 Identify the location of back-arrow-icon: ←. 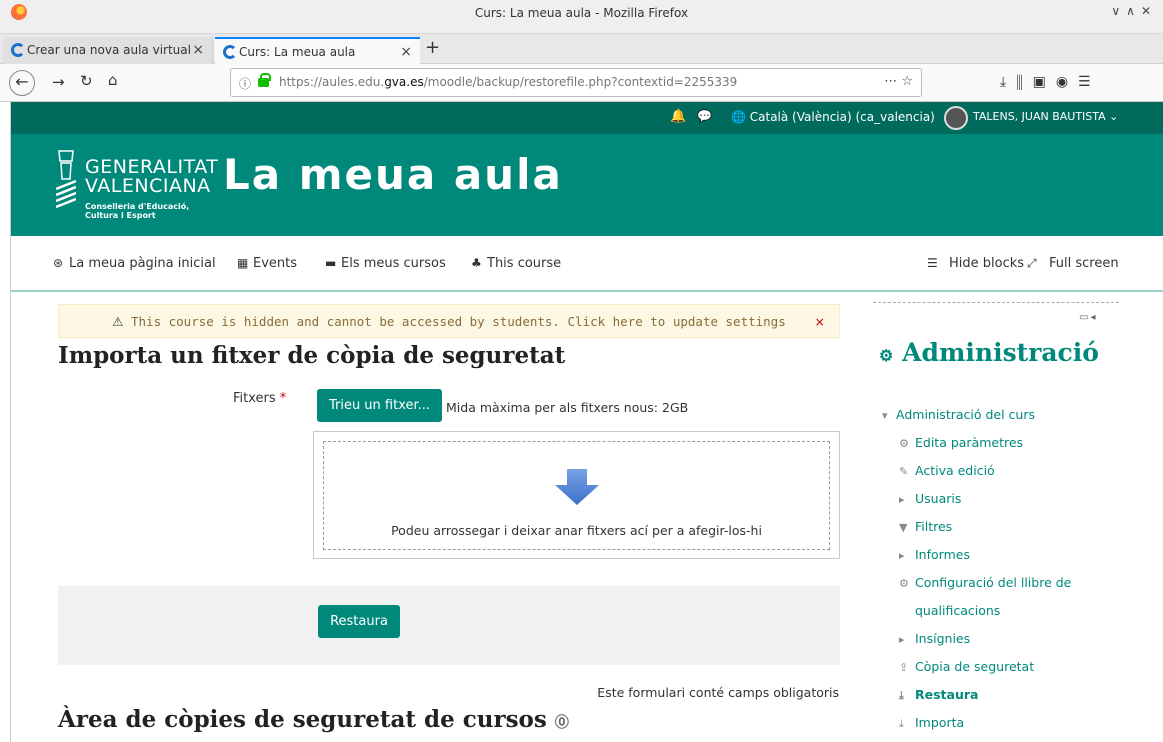
(22, 83).